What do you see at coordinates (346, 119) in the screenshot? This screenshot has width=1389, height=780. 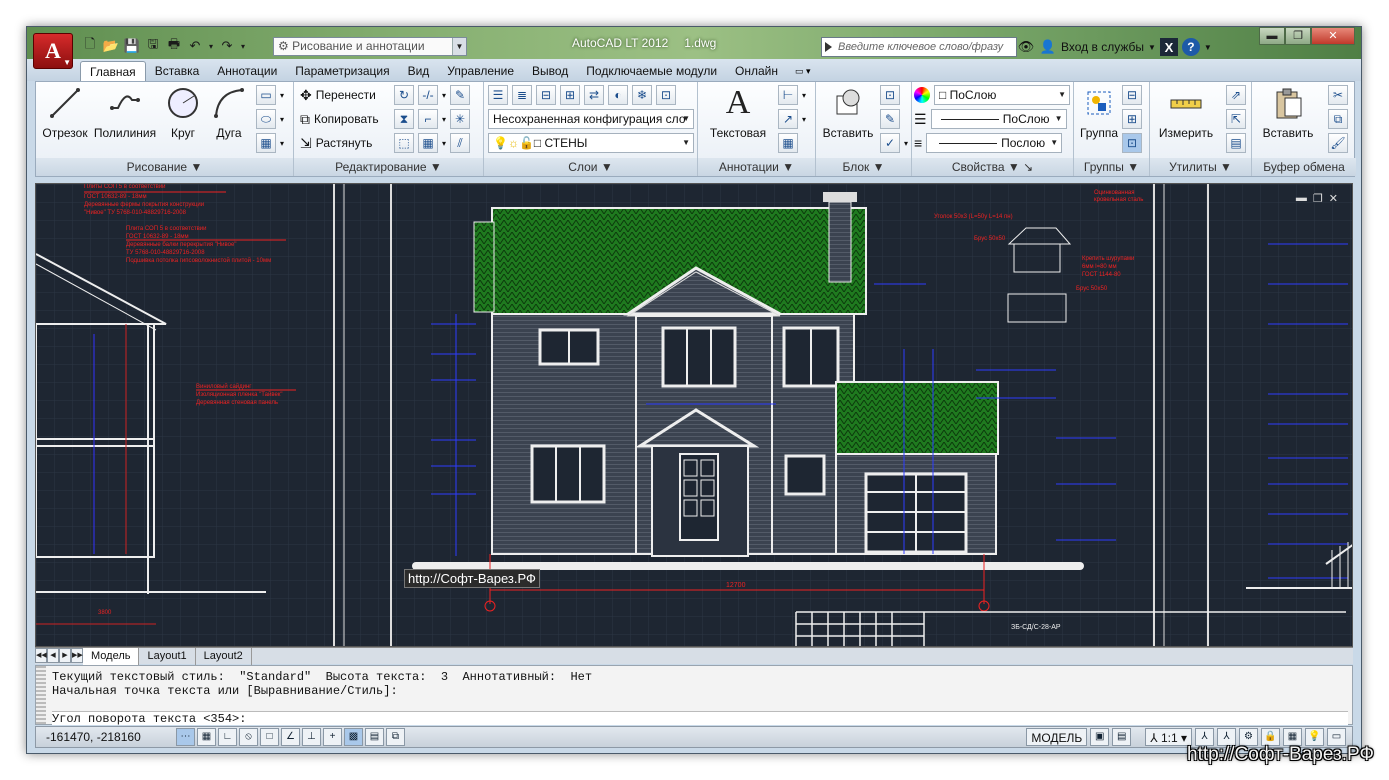 I see `copy-button: Копировать` at bounding box center [346, 119].